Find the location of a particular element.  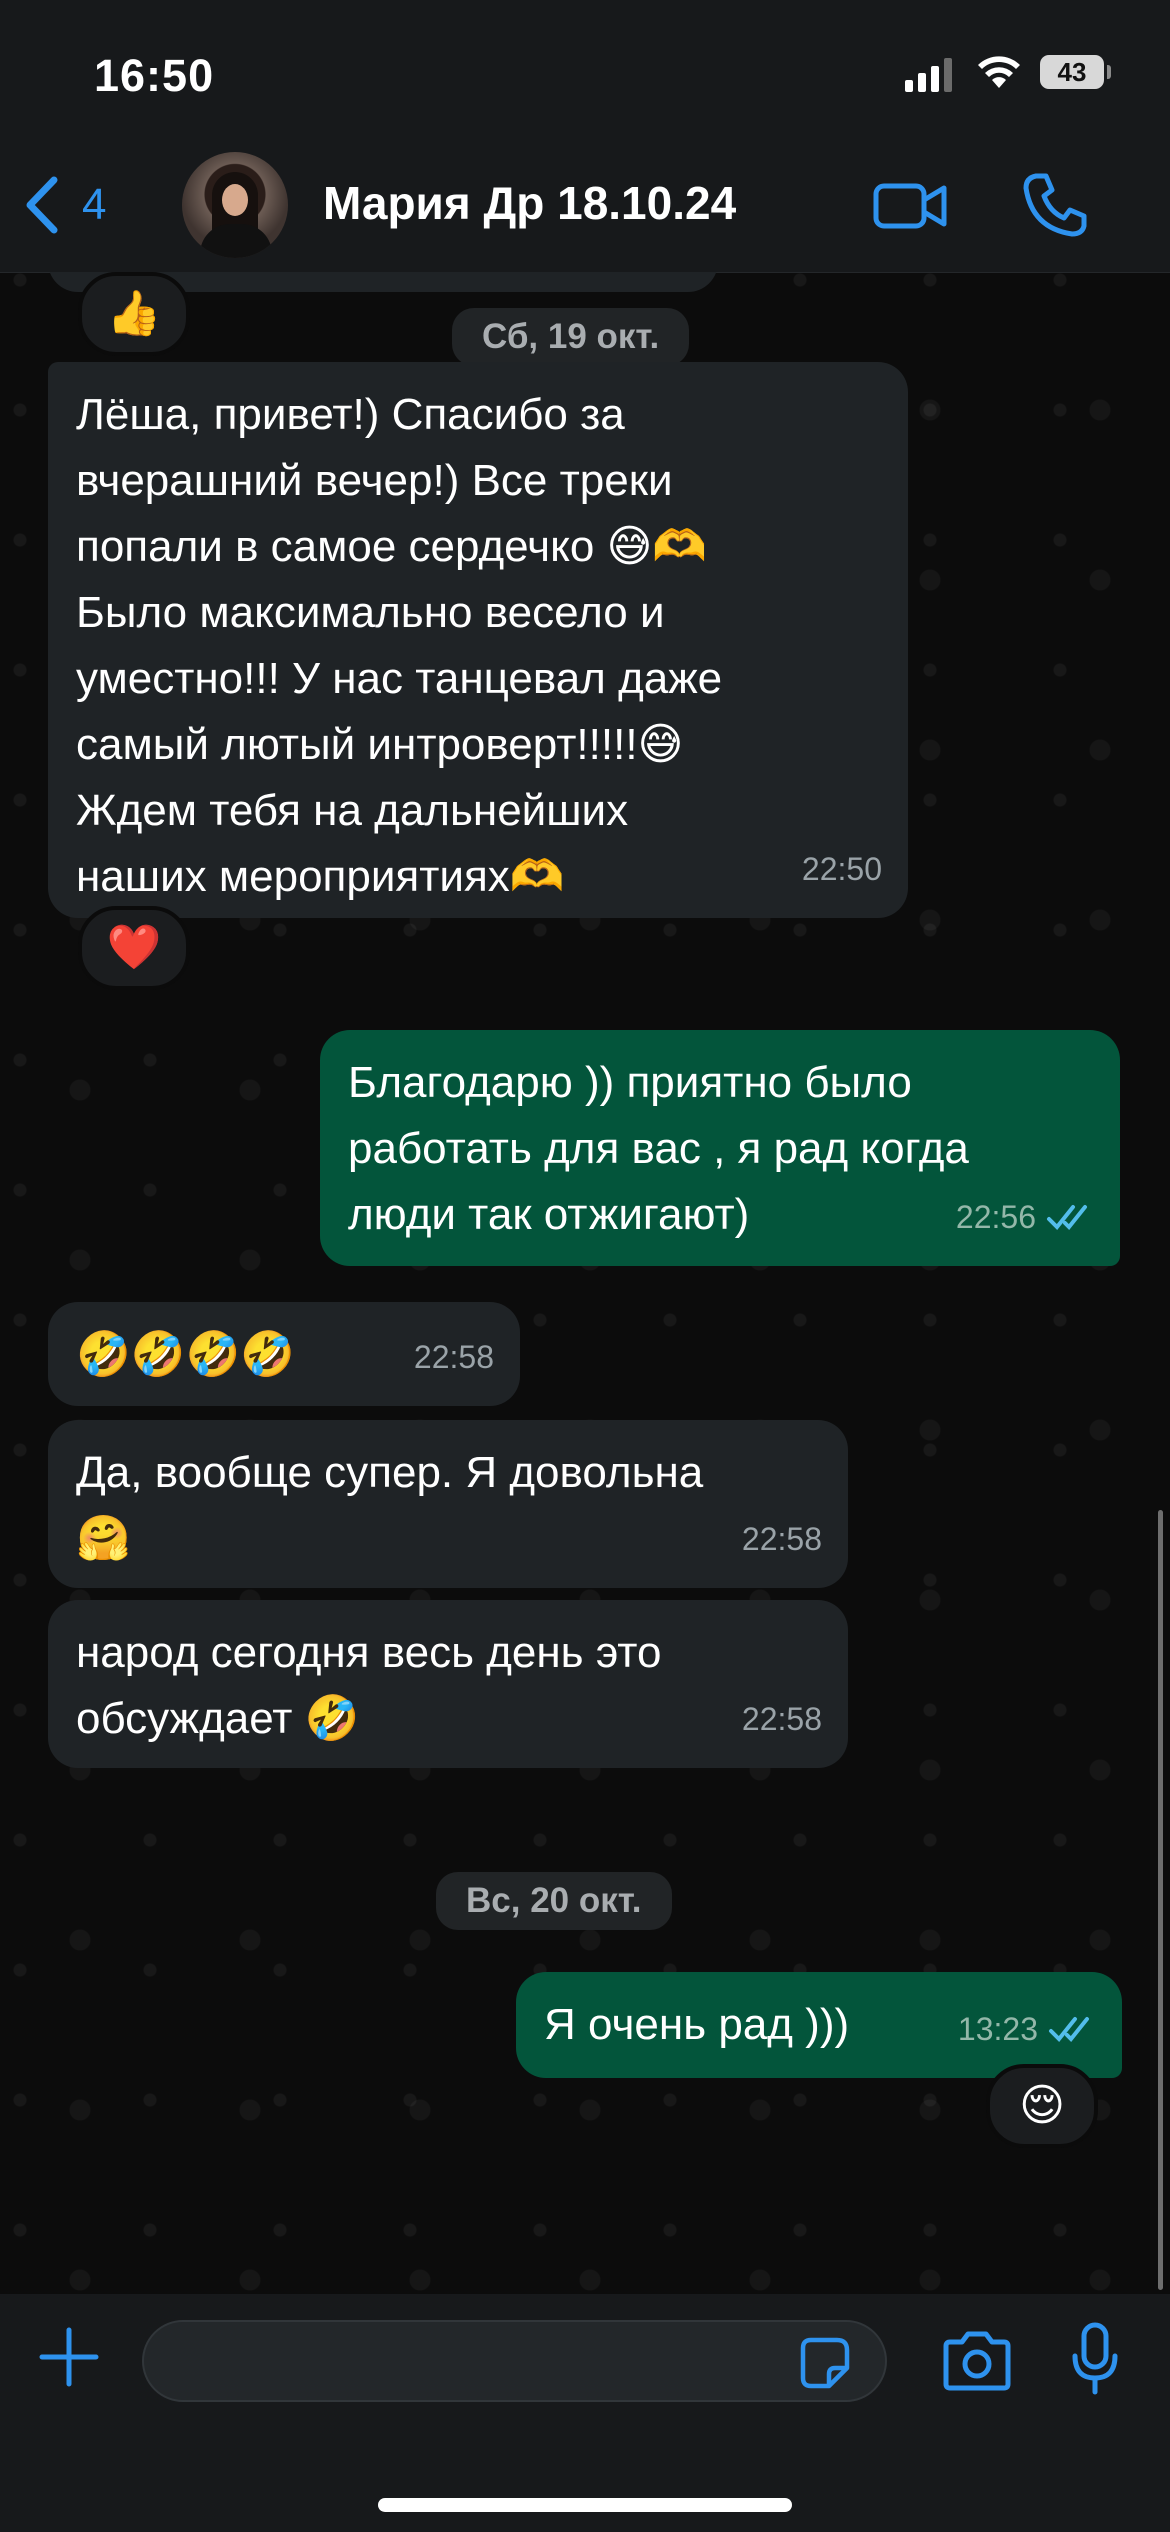

message-line: наших мероприятиях🫶 is located at coordinates (320, 876).